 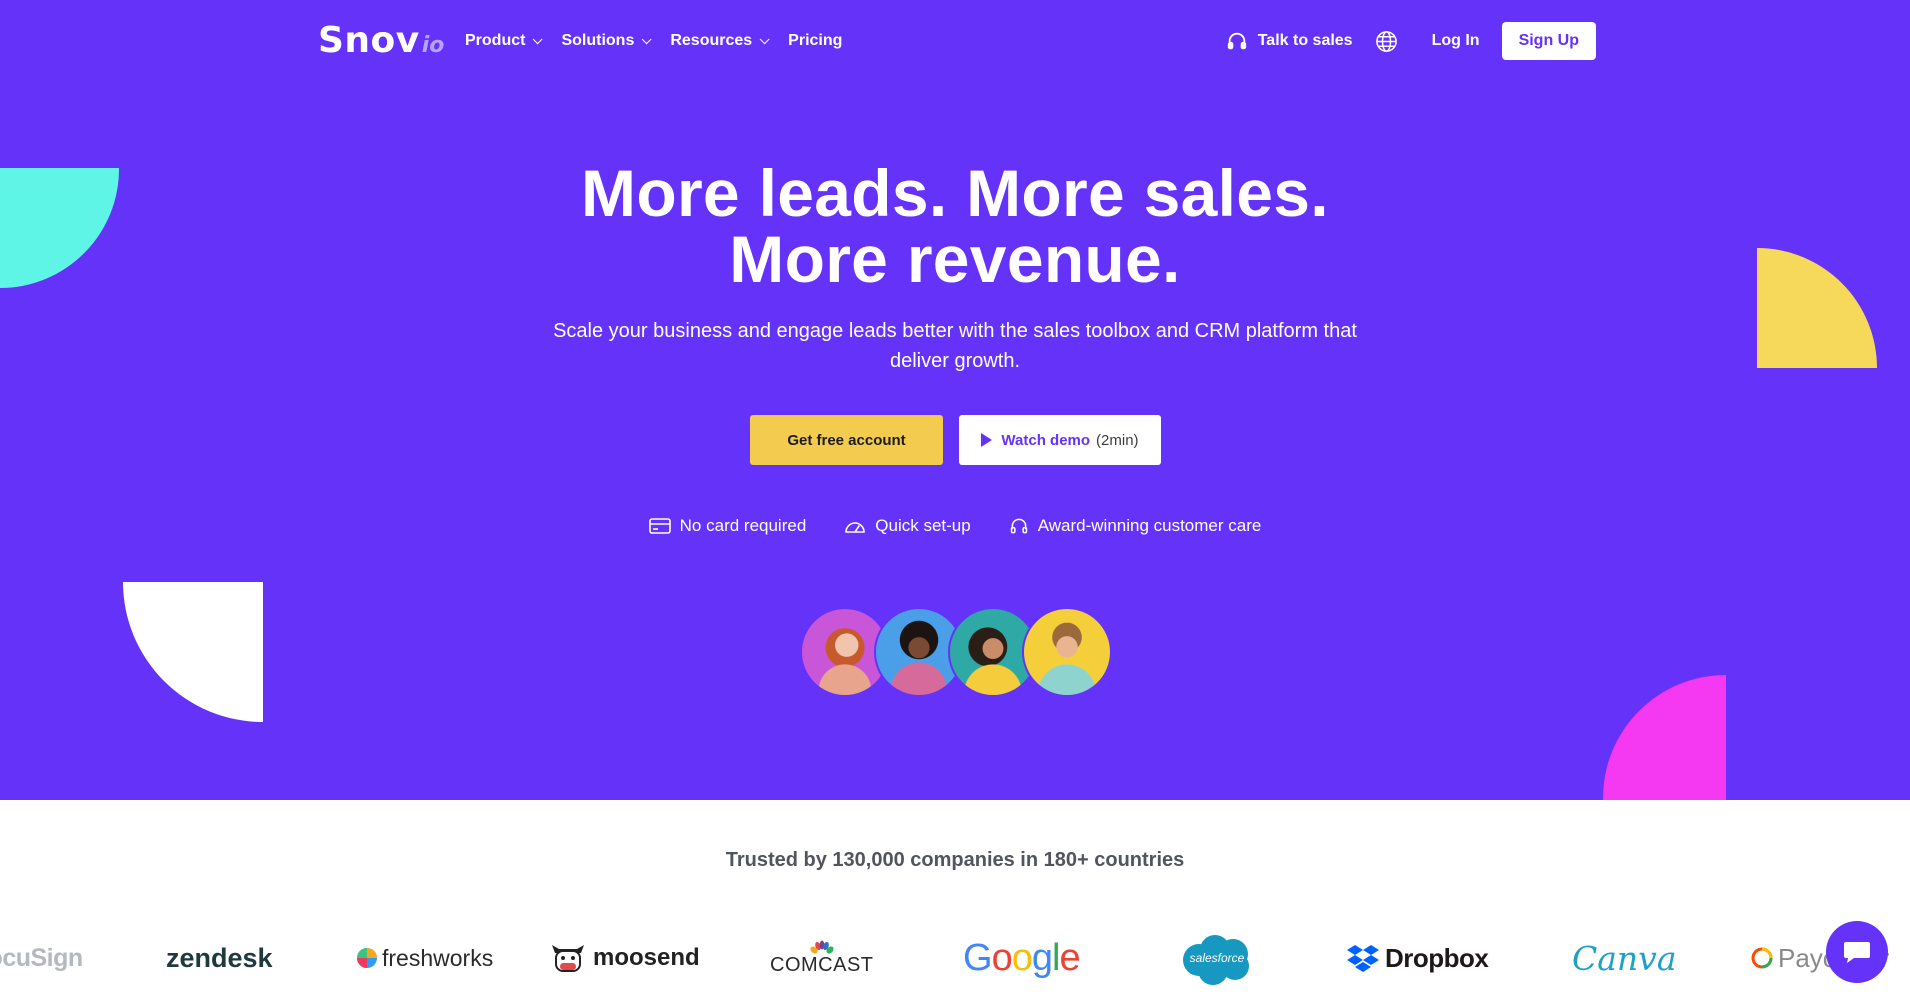 I want to click on feature-label: Award-winning customer care, so click(x=1149, y=525).